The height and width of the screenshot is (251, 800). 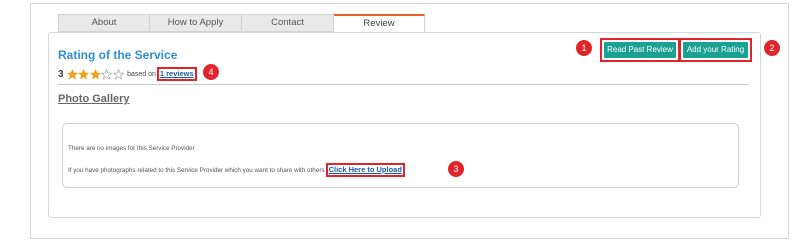 I want to click on tab-about: About, so click(x=104, y=23).